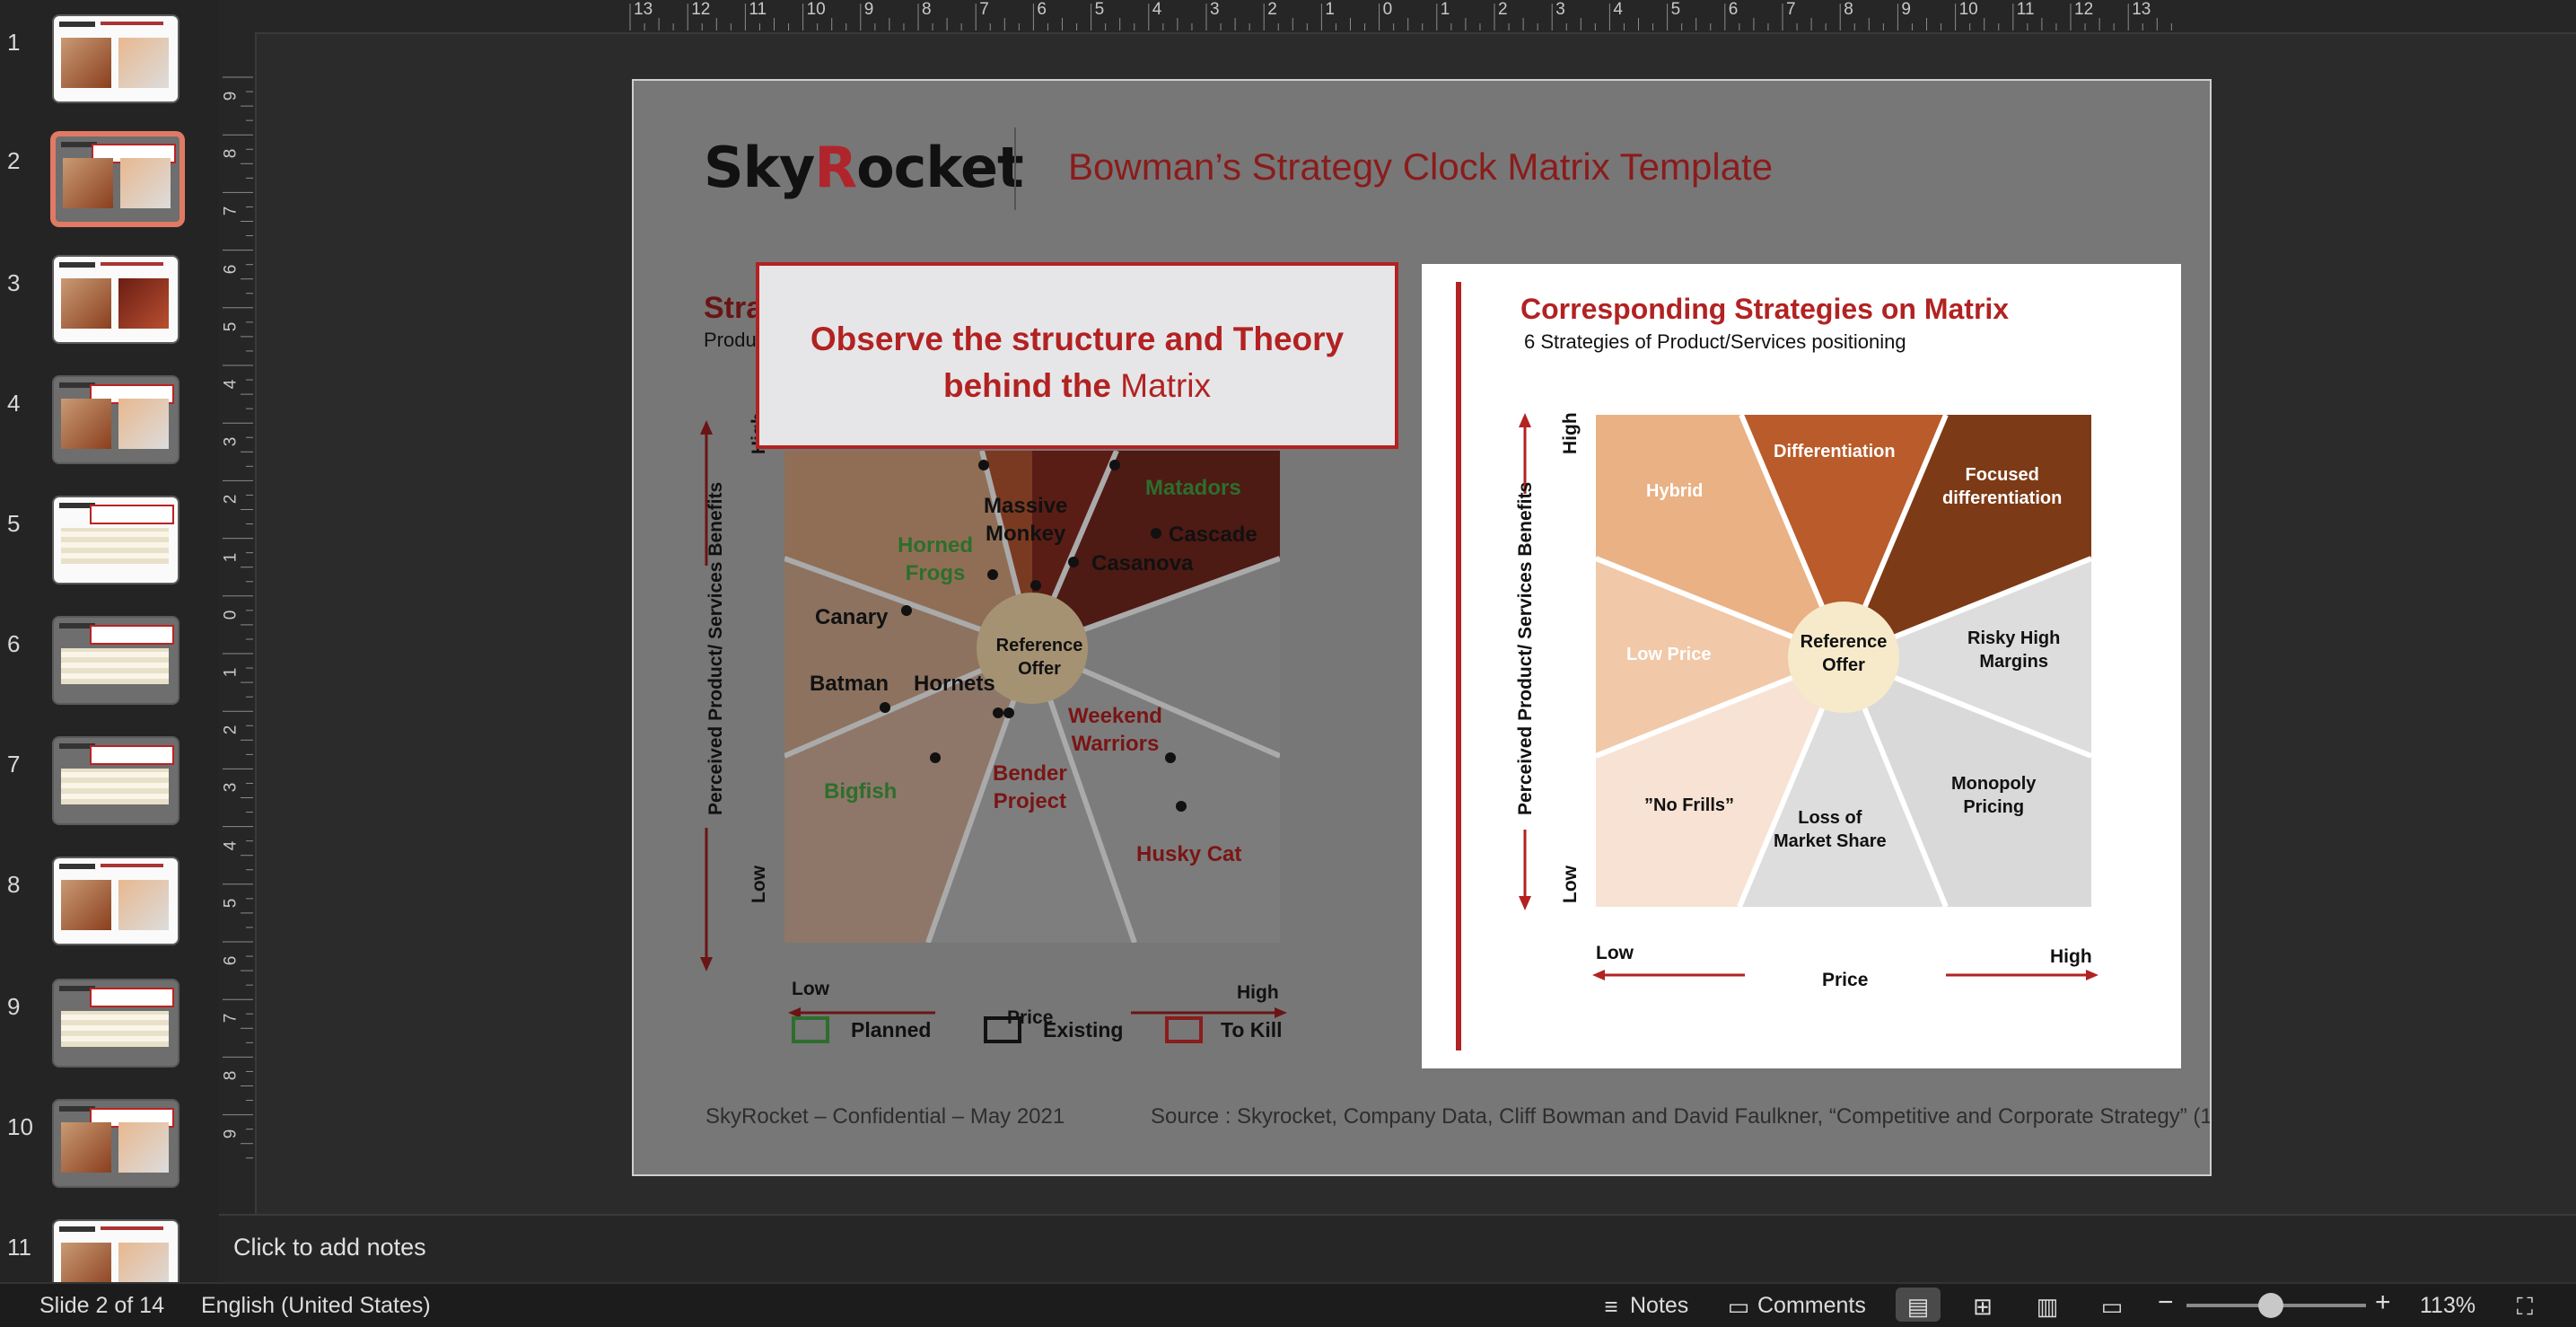 This screenshot has height=1327, width=2576. What do you see at coordinates (329, 1248) in the screenshot?
I see `notes-placeholder: Click to add notes` at bounding box center [329, 1248].